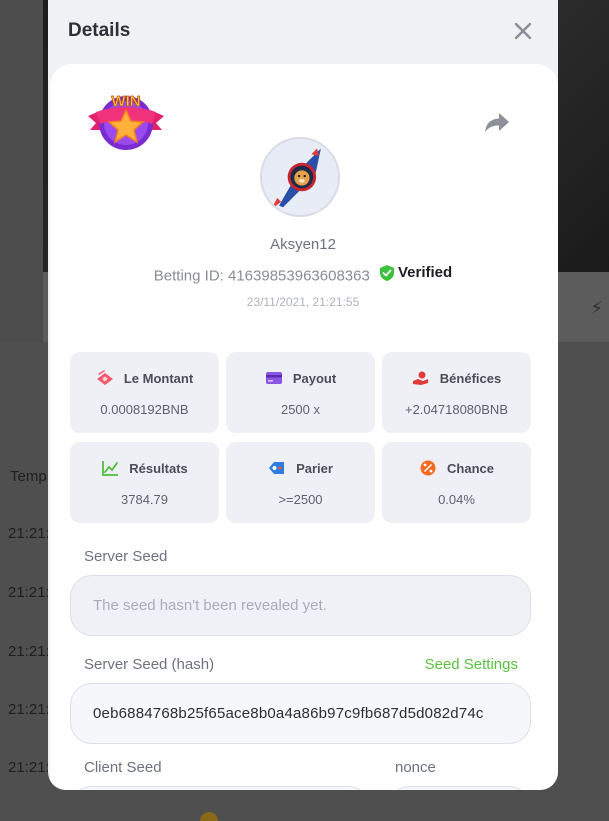 The width and height of the screenshot is (609, 821). What do you see at coordinates (300, 482) in the screenshot?
I see `stat-bet: Parier >=2500` at bounding box center [300, 482].